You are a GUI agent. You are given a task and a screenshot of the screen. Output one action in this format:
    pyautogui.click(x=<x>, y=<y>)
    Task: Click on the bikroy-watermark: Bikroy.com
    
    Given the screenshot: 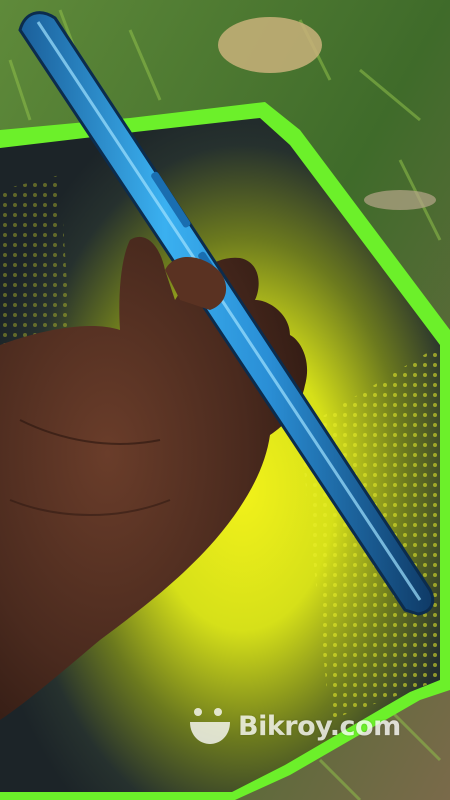 What is the action you would take?
    pyautogui.click(x=294, y=726)
    